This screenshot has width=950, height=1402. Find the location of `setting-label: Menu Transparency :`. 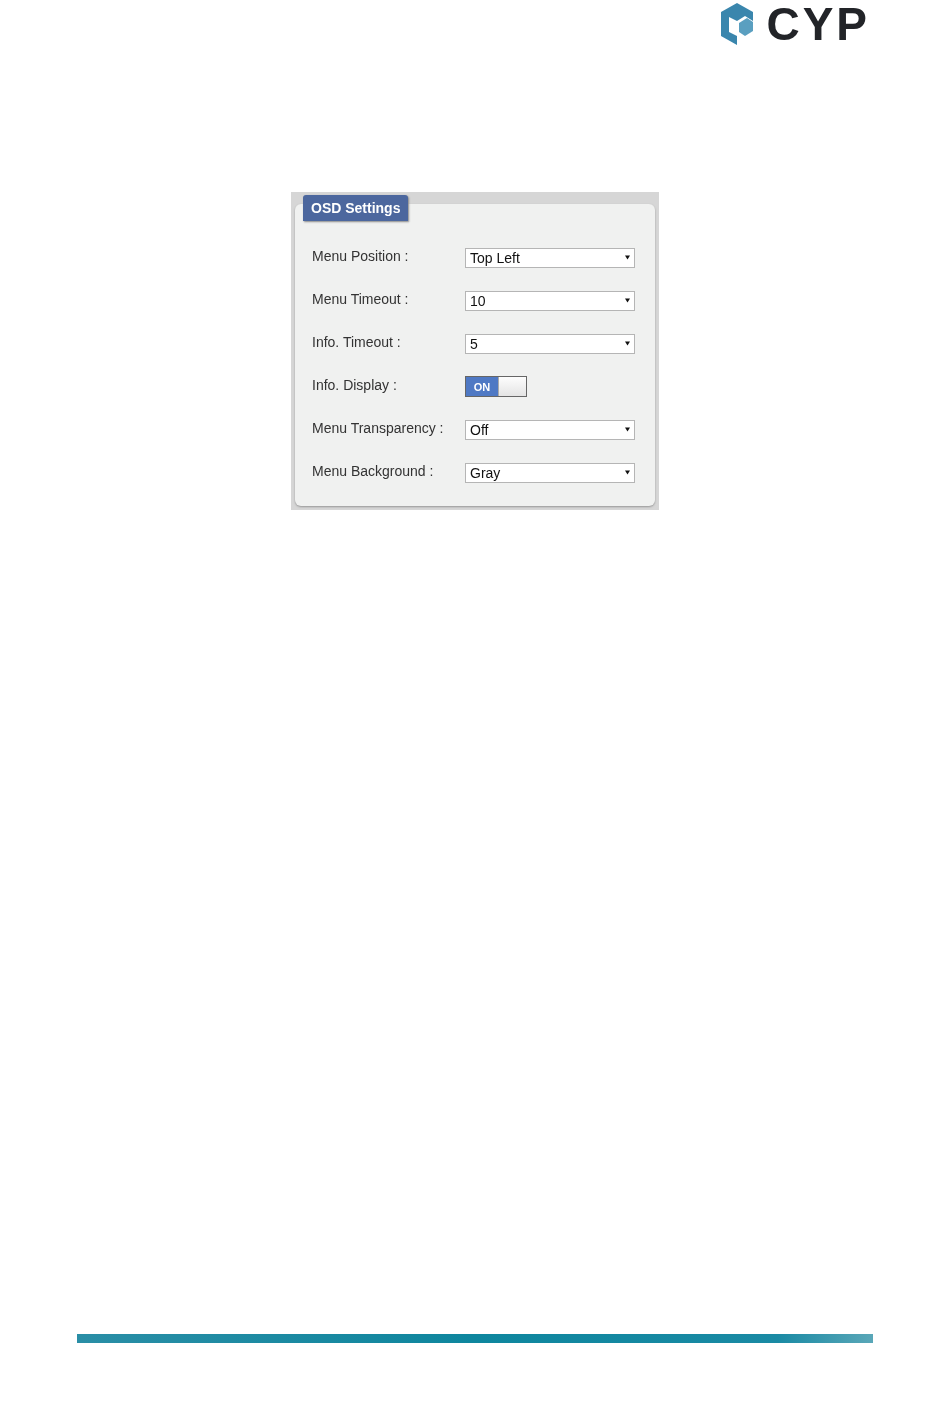

setting-label: Menu Transparency : is located at coordinates (378, 427).